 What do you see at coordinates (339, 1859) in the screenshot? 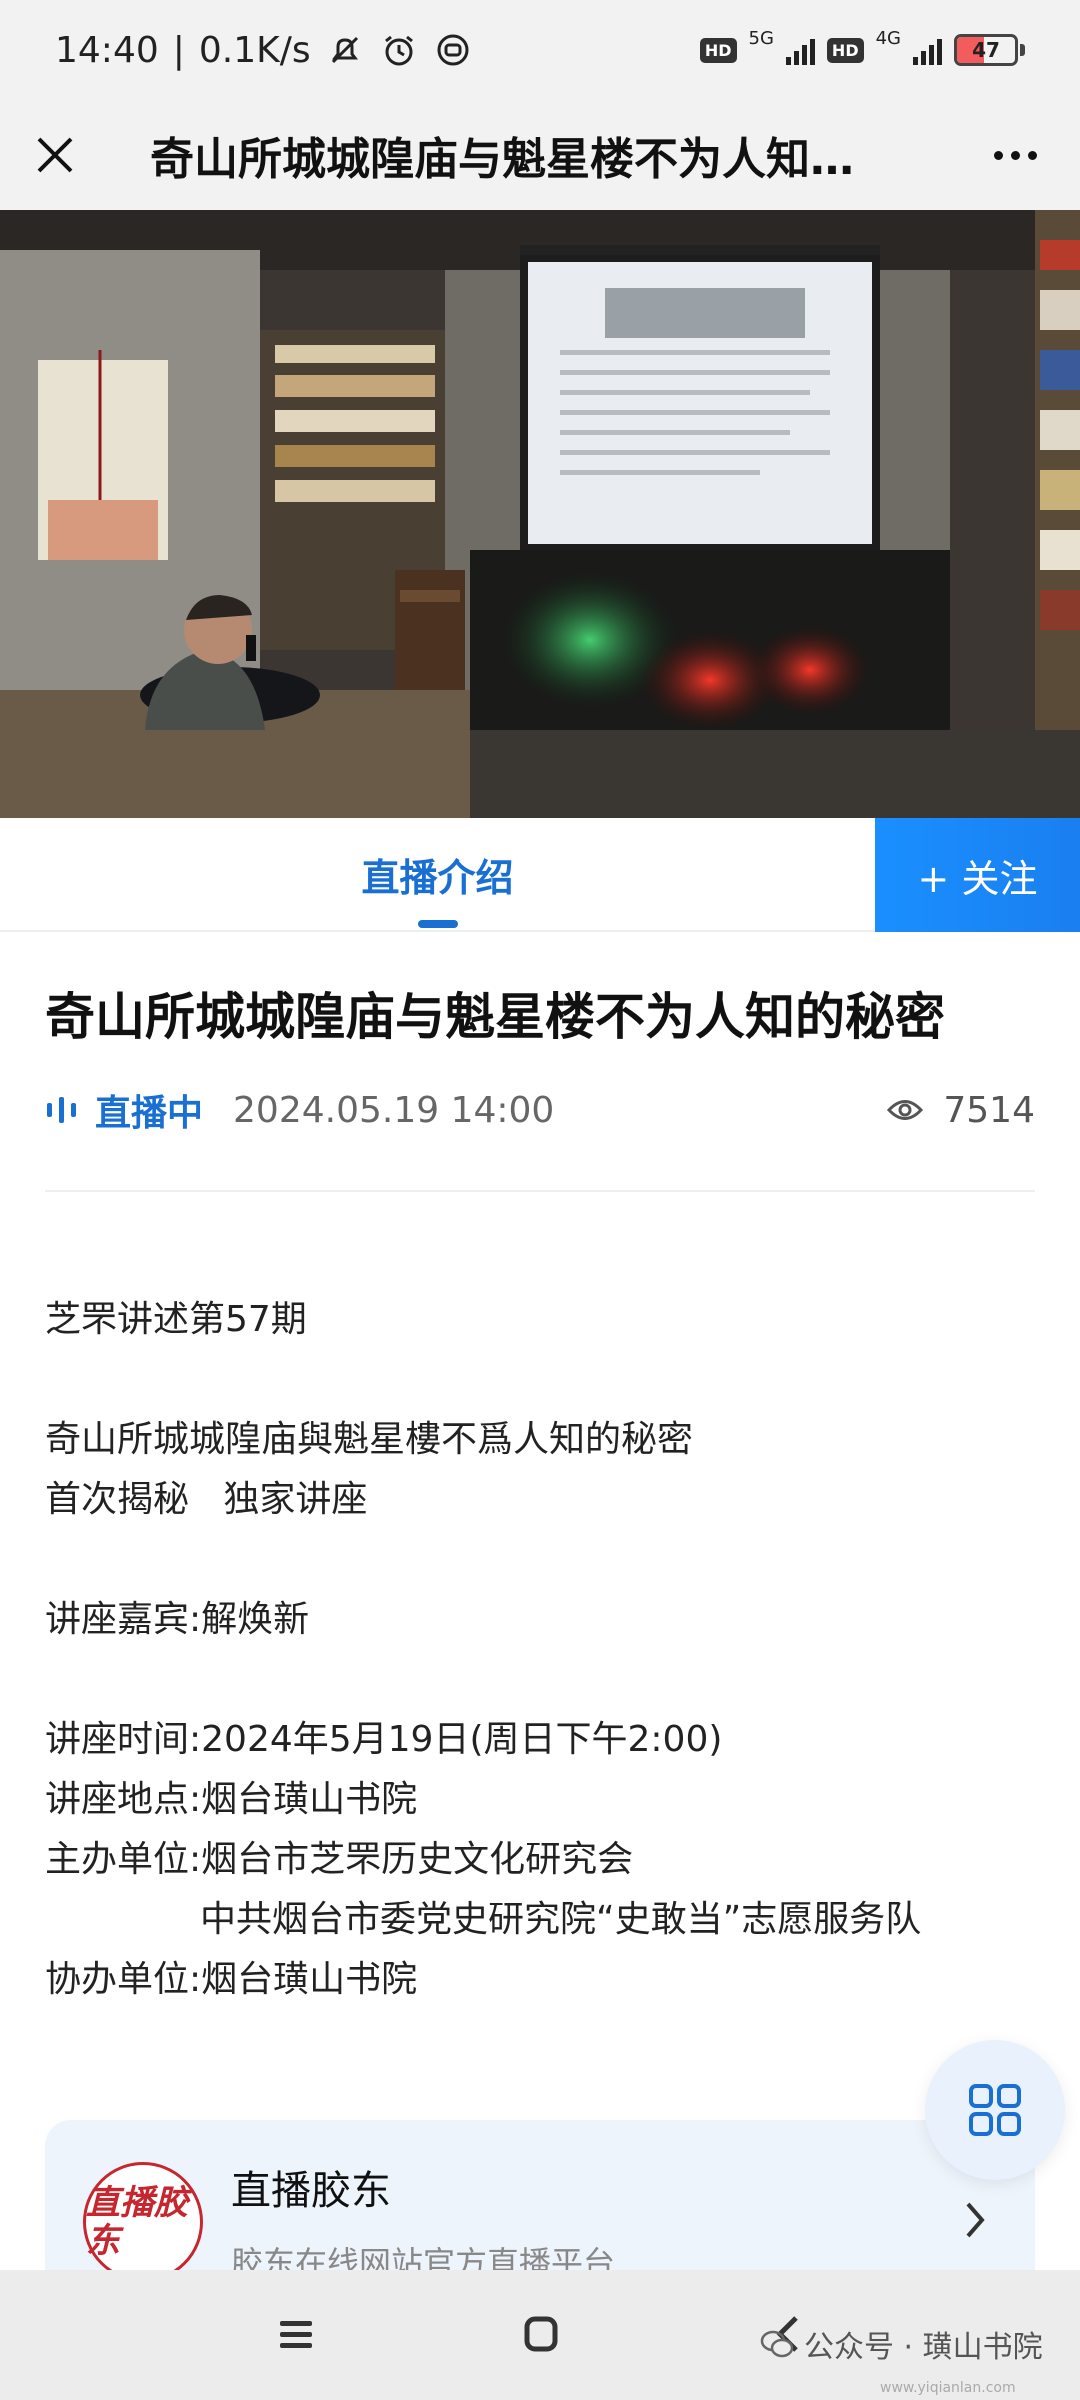
I see `content-line: 主办单位:烟台市芝罘历史文化研究会` at bounding box center [339, 1859].